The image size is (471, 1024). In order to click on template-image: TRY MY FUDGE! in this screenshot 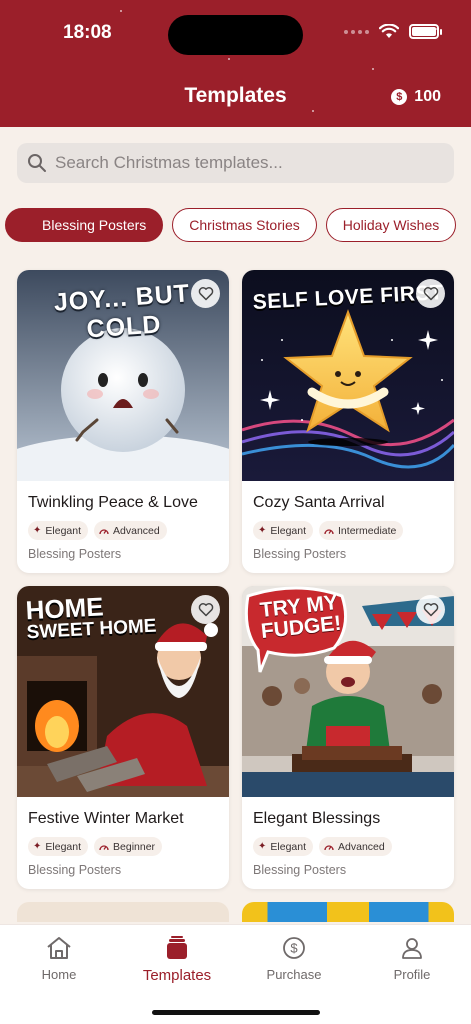, I will do `click(348, 691)`.